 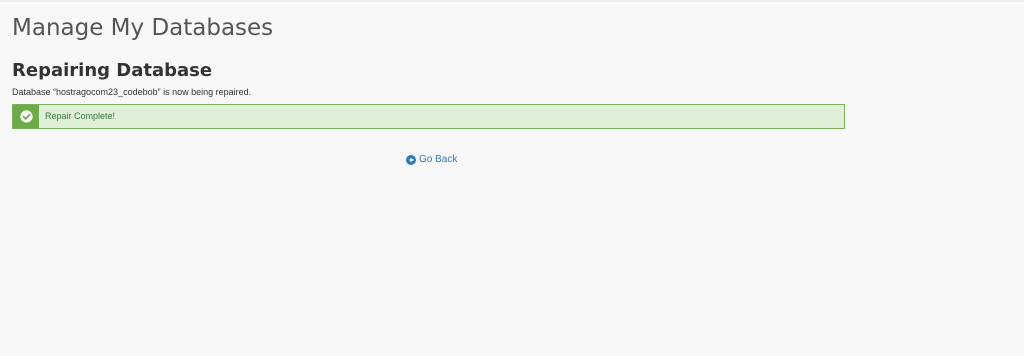 What do you see at coordinates (112, 70) in the screenshot?
I see `section-title: Repairing Database` at bounding box center [112, 70].